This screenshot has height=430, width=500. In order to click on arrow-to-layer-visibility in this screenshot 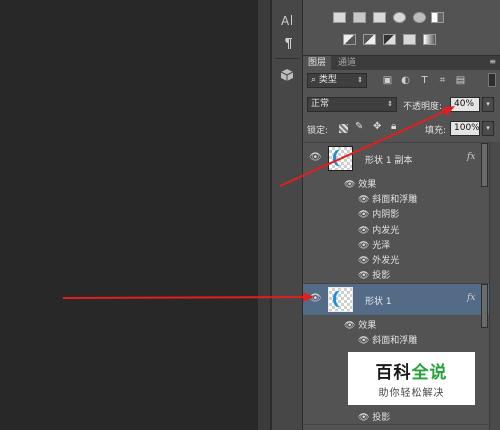, I will do `click(188, 297)`.